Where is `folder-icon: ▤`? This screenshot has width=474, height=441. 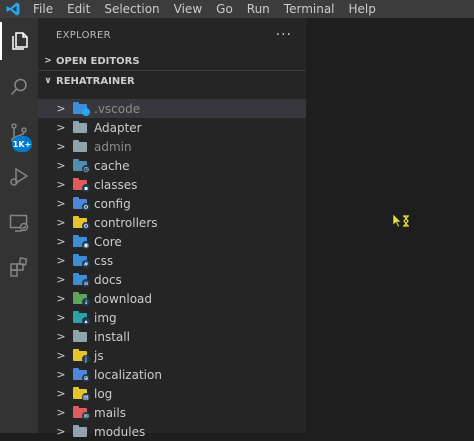 folder-icon: ▤ is located at coordinates (81, 394).